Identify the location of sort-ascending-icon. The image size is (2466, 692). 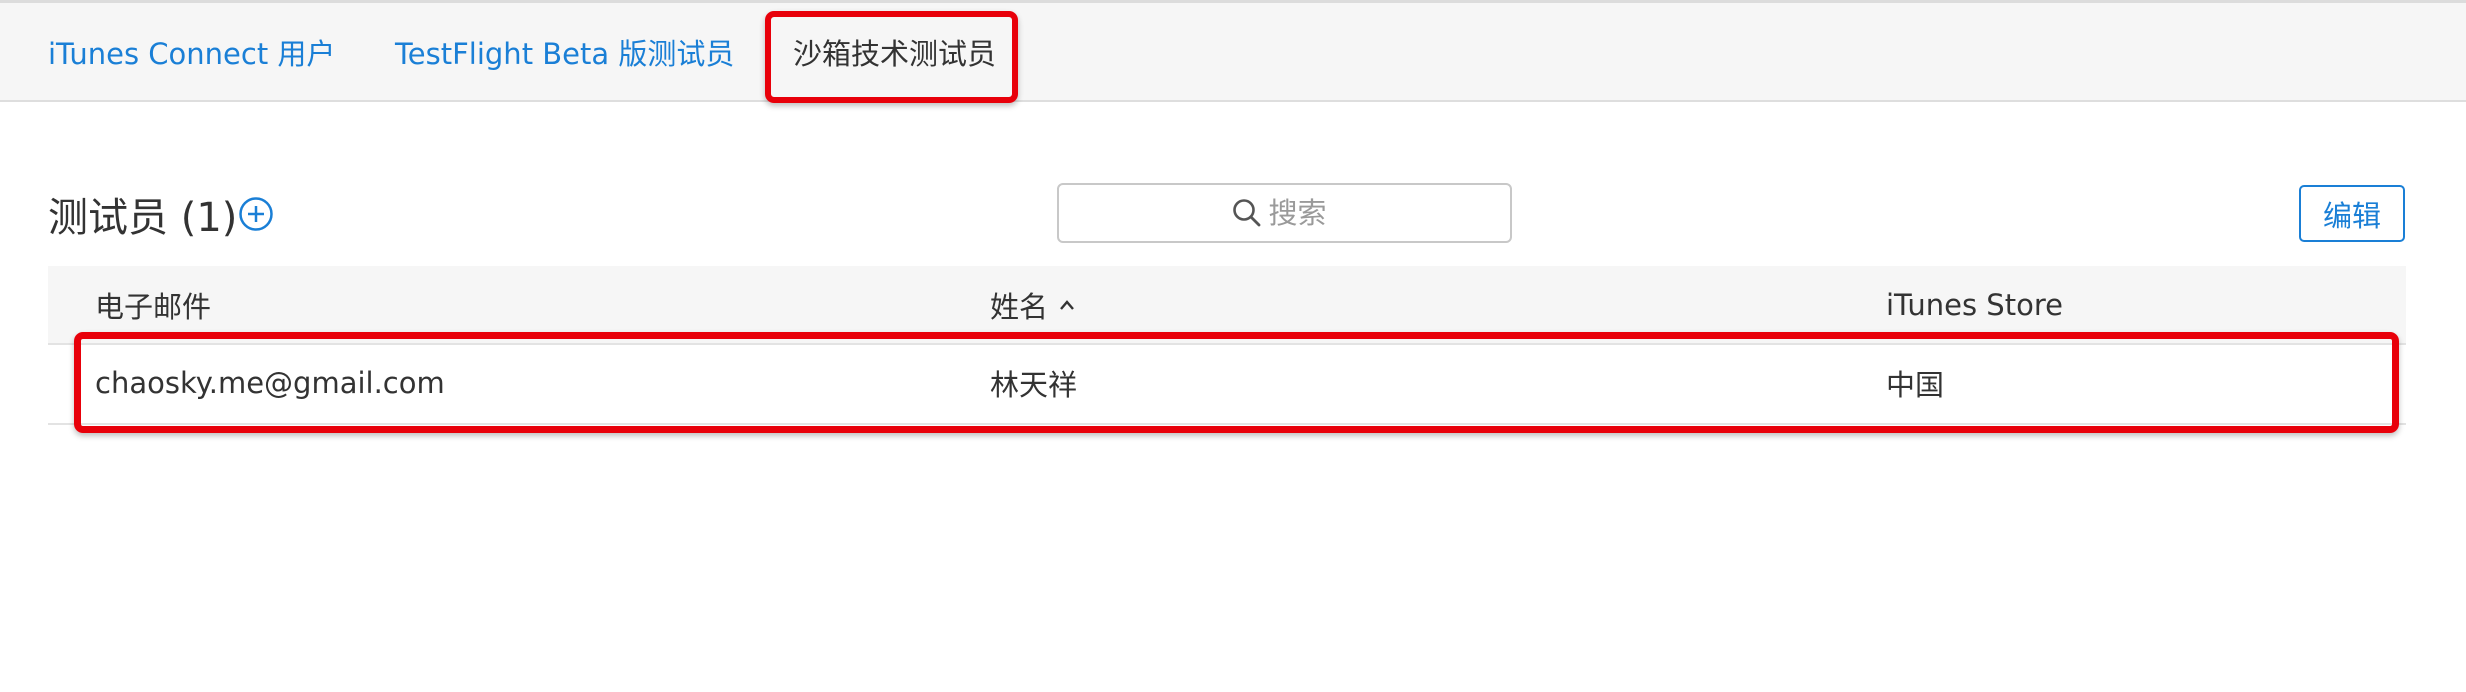
(1067, 304).